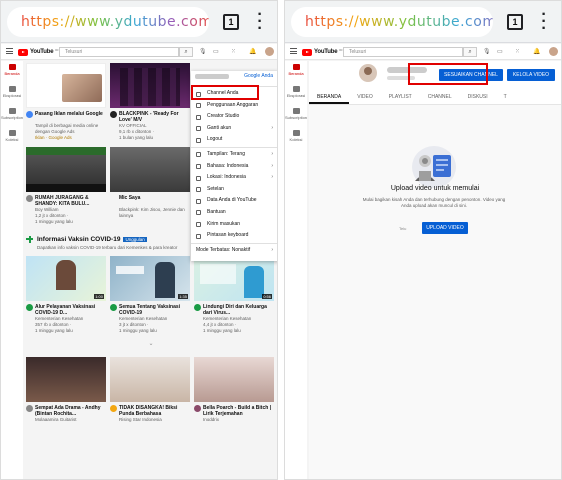  I want to click on tab-beranda: BERANDA, so click(329, 97).